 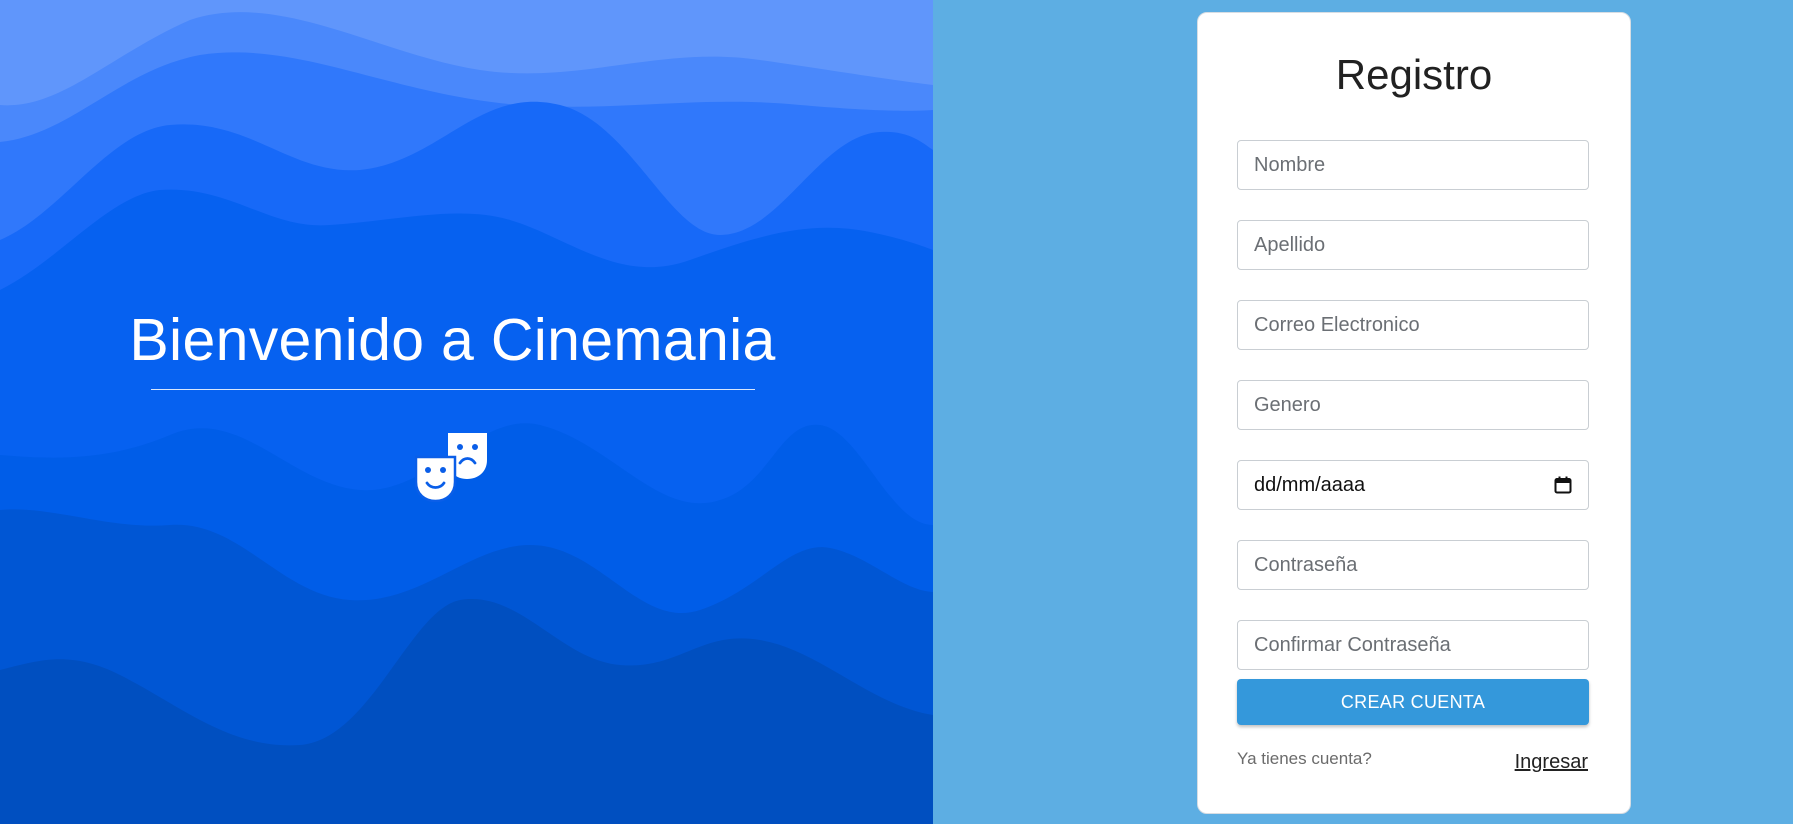 What do you see at coordinates (451, 467) in the screenshot?
I see `theater-masks-icon` at bounding box center [451, 467].